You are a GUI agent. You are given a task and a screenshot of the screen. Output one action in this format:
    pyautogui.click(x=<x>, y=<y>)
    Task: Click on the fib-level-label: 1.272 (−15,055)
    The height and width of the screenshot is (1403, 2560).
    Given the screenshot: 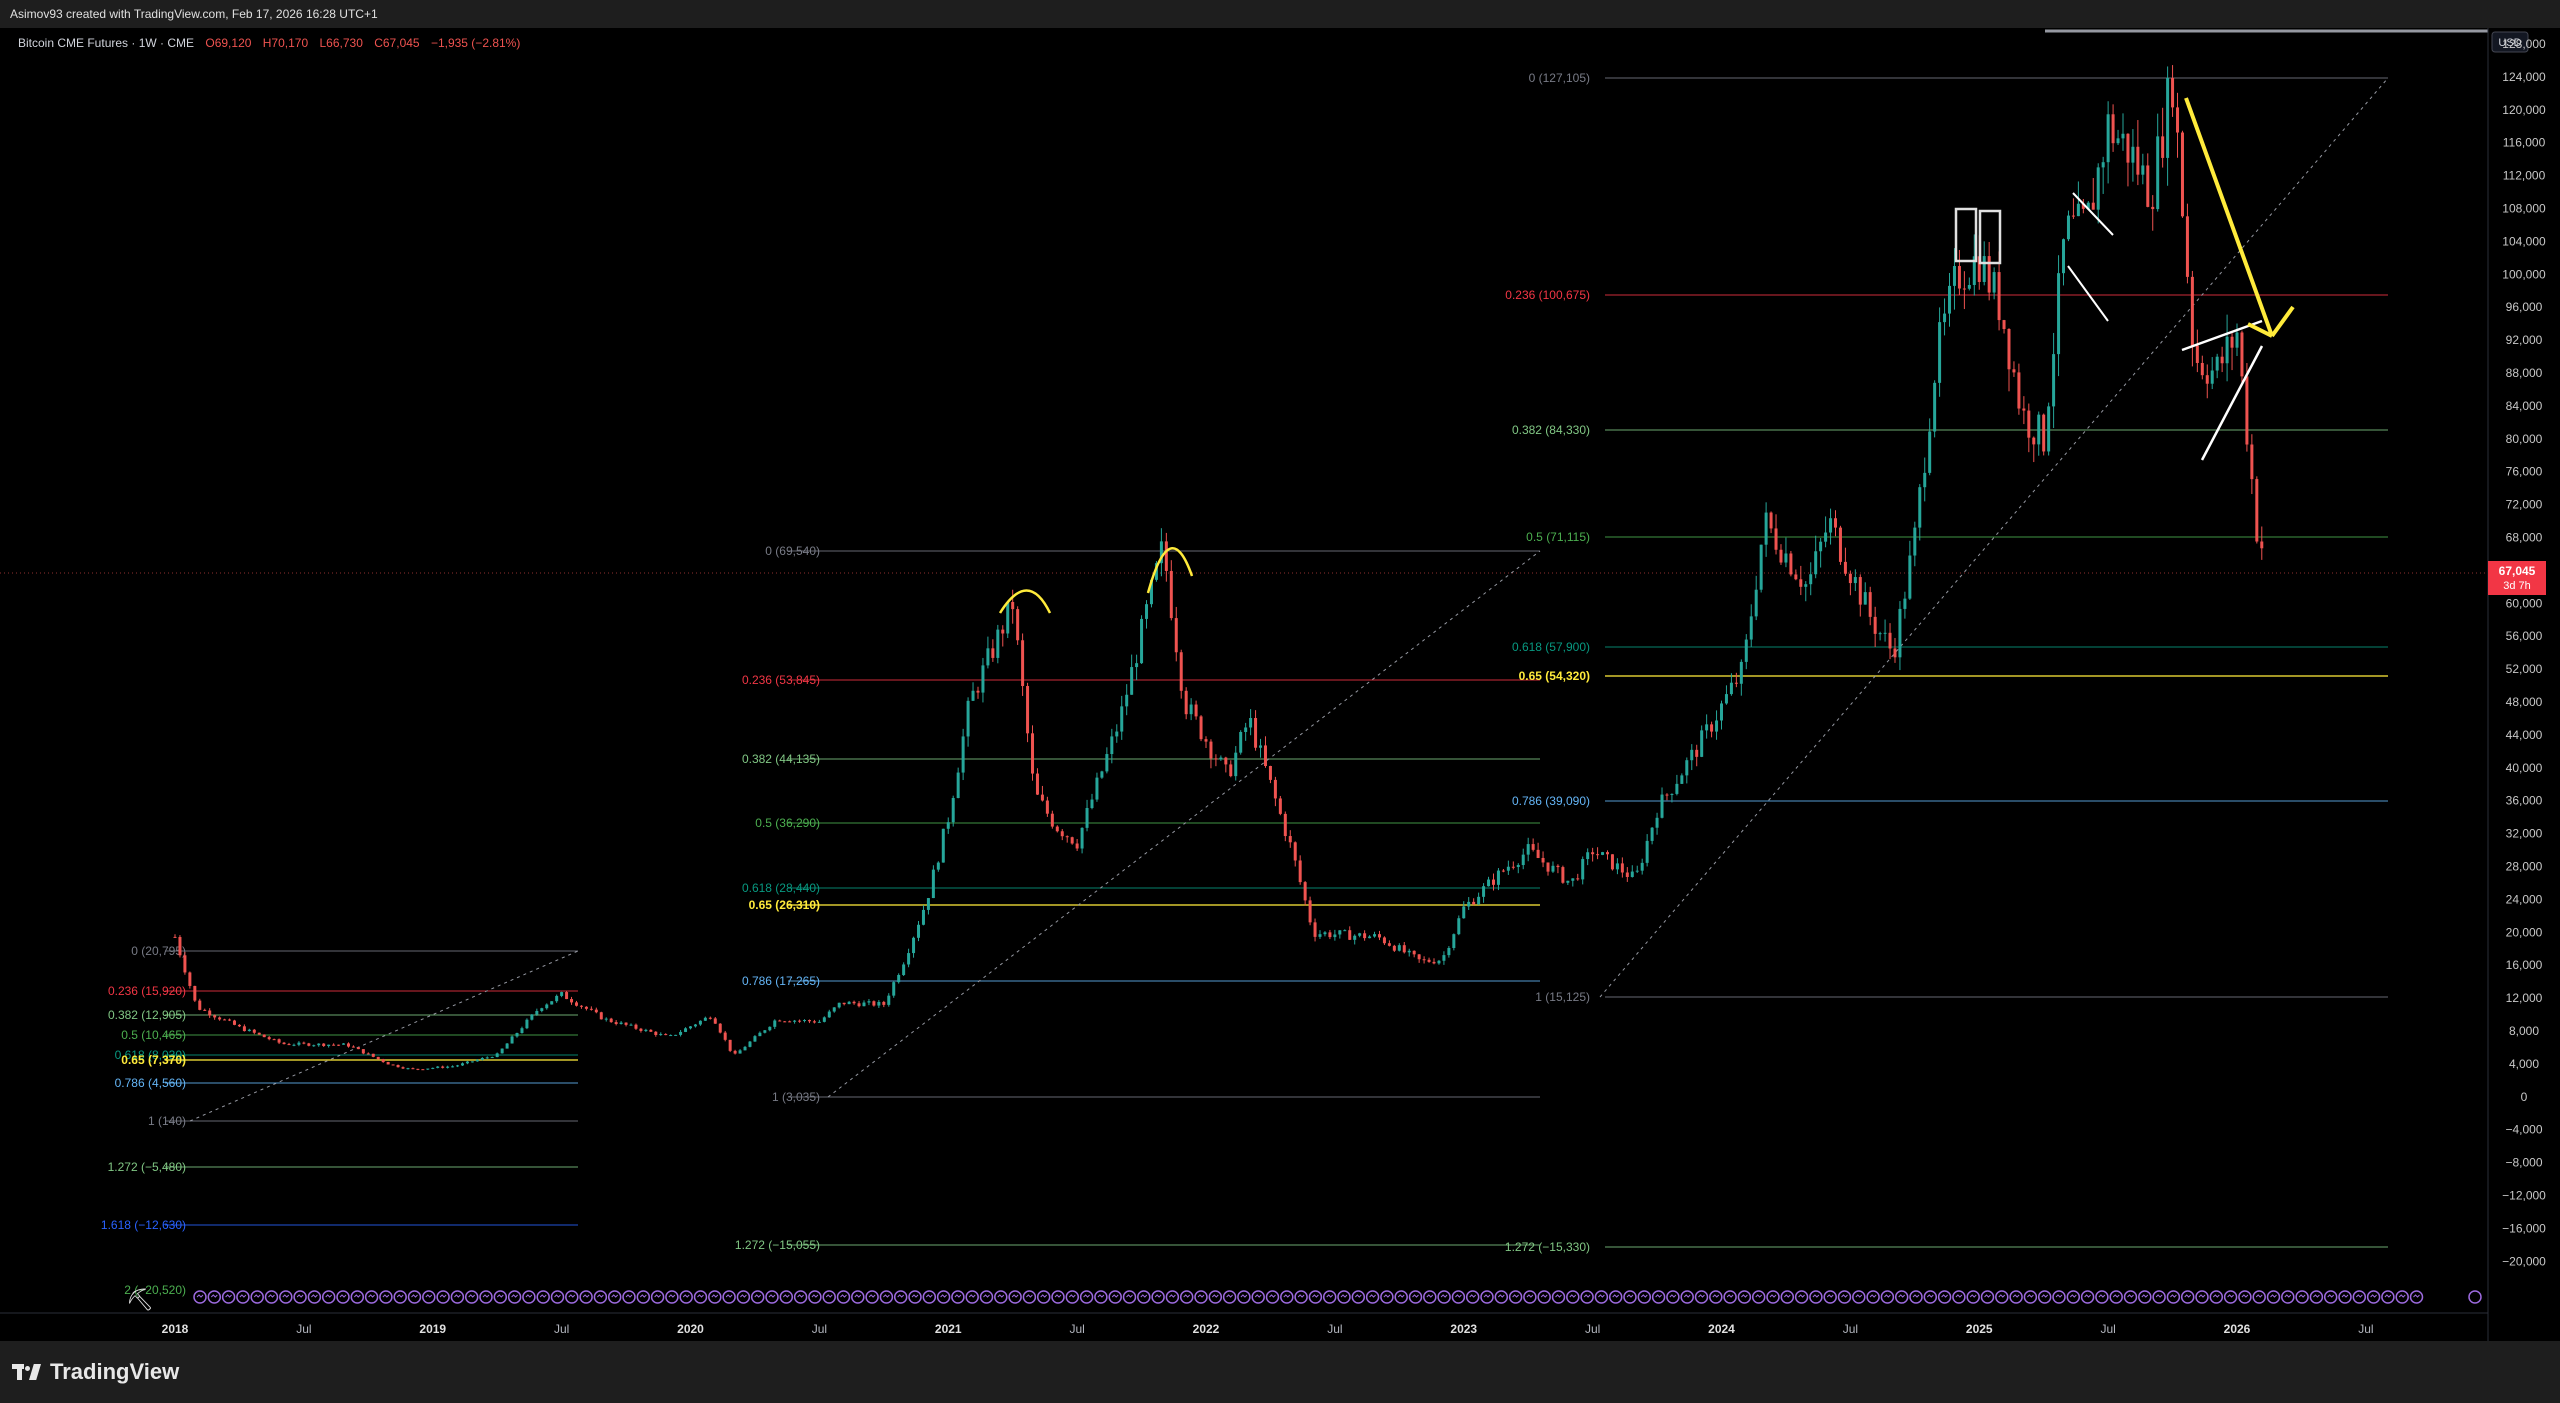 What is the action you would take?
    pyautogui.click(x=777, y=1245)
    